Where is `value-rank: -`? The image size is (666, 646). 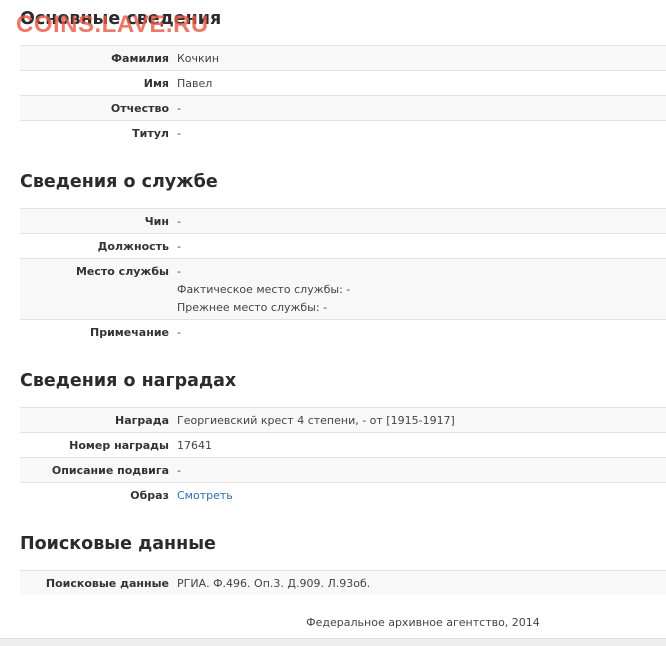
value-rank: - is located at coordinates (179, 221).